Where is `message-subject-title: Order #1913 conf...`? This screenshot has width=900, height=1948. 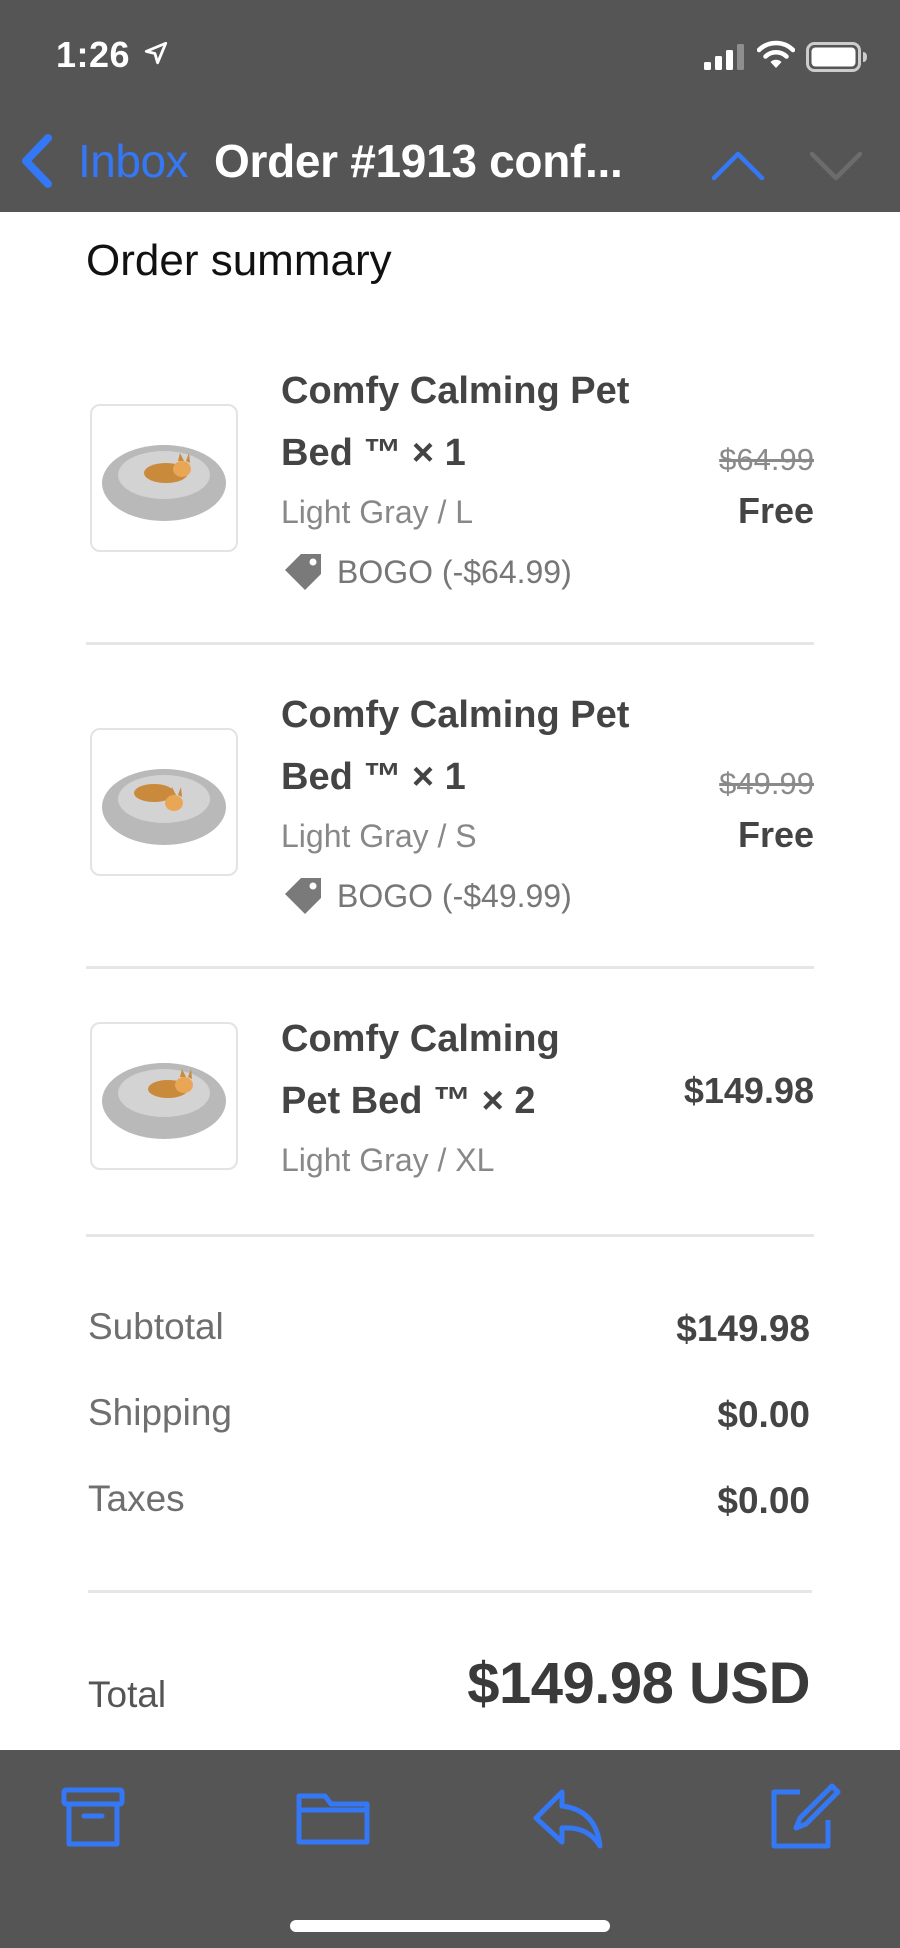
message-subject-title: Order #1913 conf... is located at coordinates (418, 161).